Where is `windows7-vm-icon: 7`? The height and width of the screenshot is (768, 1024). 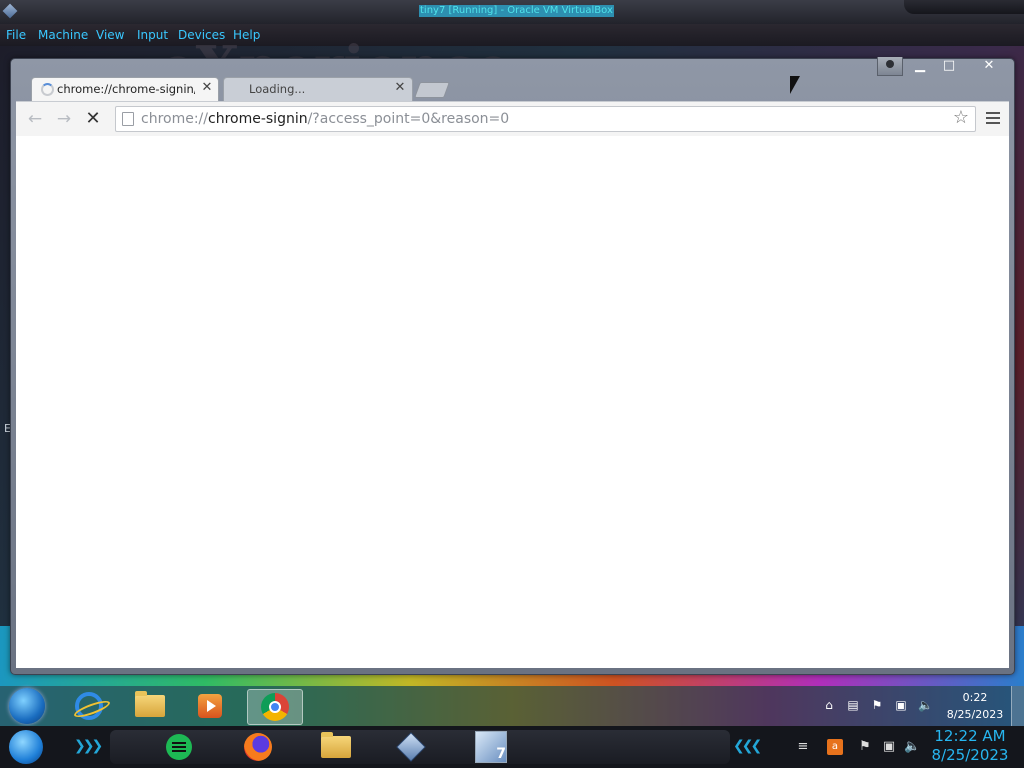 windows7-vm-icon: 7 is located at coordinates (491, 747).